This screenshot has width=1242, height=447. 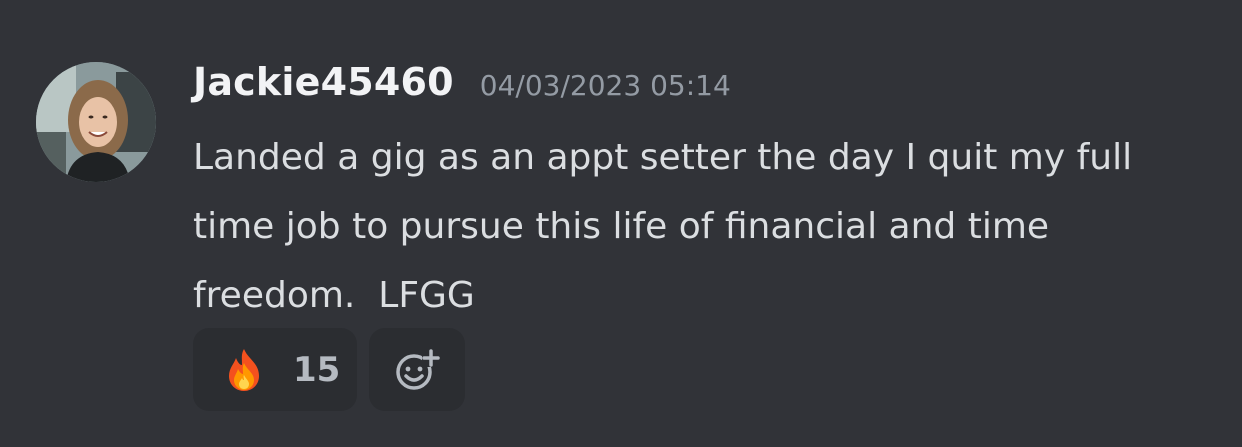 What do you see at coordinates (462, 85) in the screenshot?
I see `message-header: Jackie45460 04/03/2023 05:14` at bounding box center [462, 85].